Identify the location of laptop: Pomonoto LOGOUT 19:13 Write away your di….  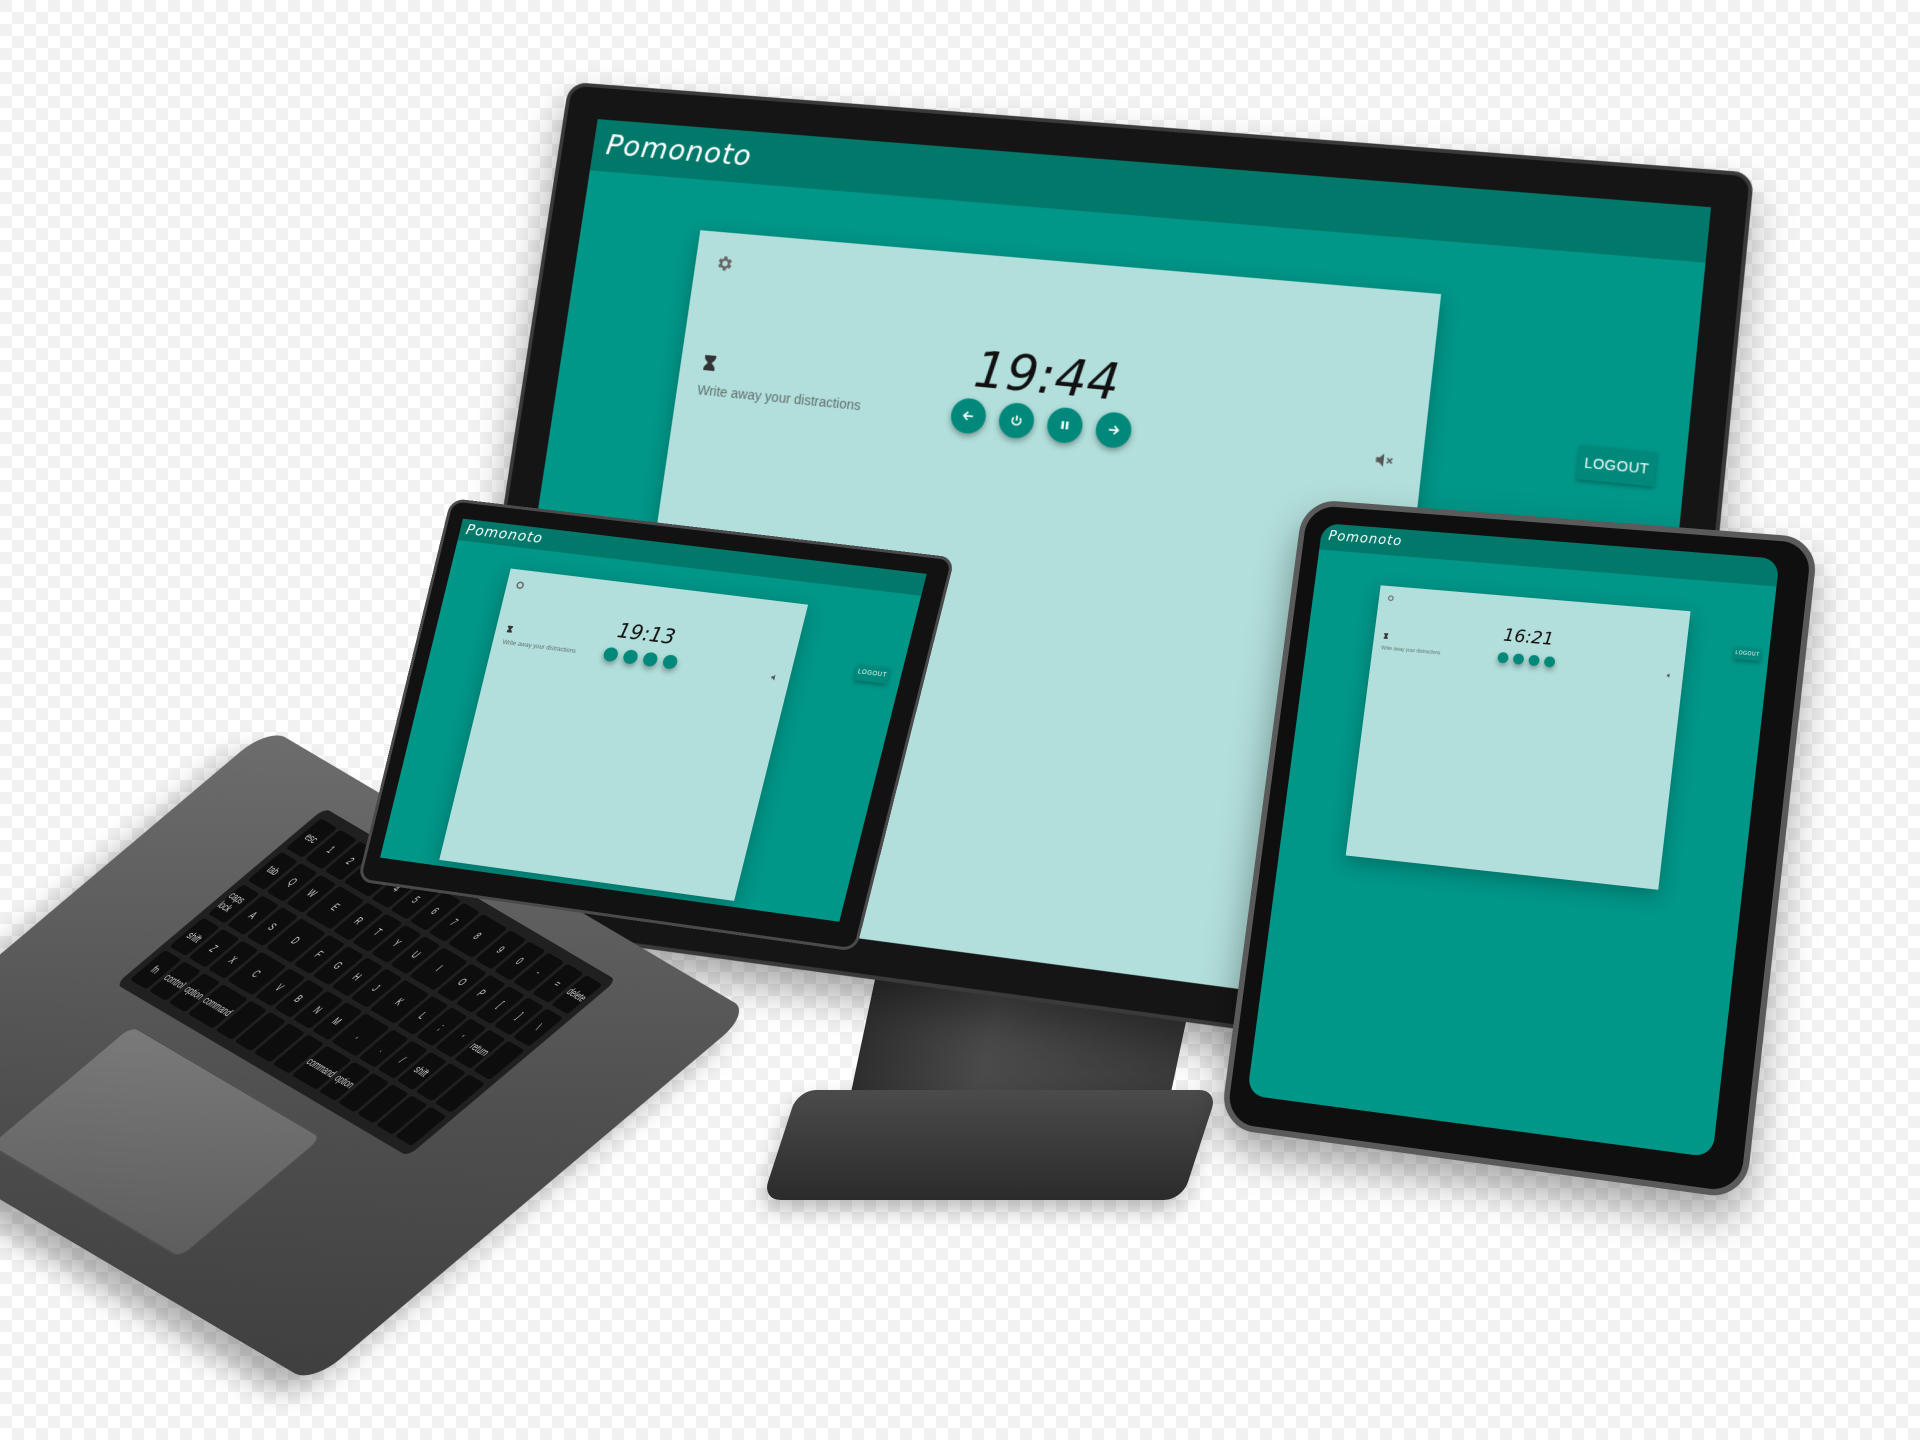
(656, 725).